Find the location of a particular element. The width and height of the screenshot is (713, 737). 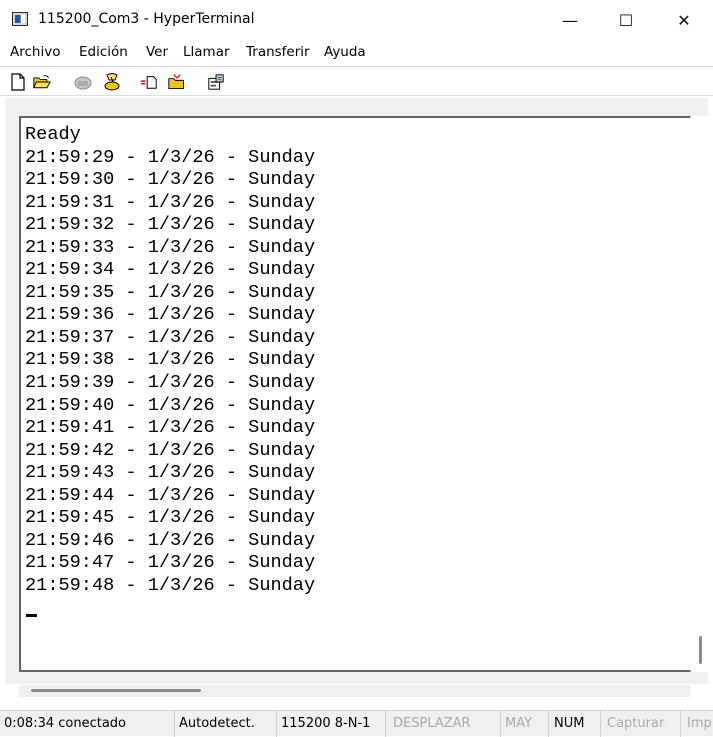

terminal-line: 21:59:37 - 1/3/26 - Sunday is located at coordinates (170, 337).